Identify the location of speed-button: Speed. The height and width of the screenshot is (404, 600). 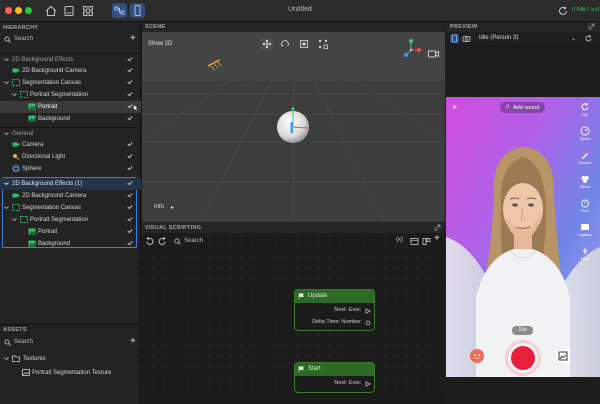
(585, 137).